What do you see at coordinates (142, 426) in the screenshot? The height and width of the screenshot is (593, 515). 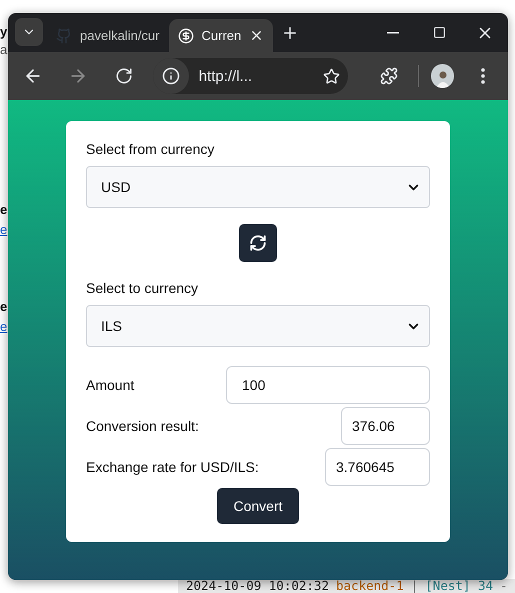 I see `field-label: Conversion result:` at bounding box center [142, 426].